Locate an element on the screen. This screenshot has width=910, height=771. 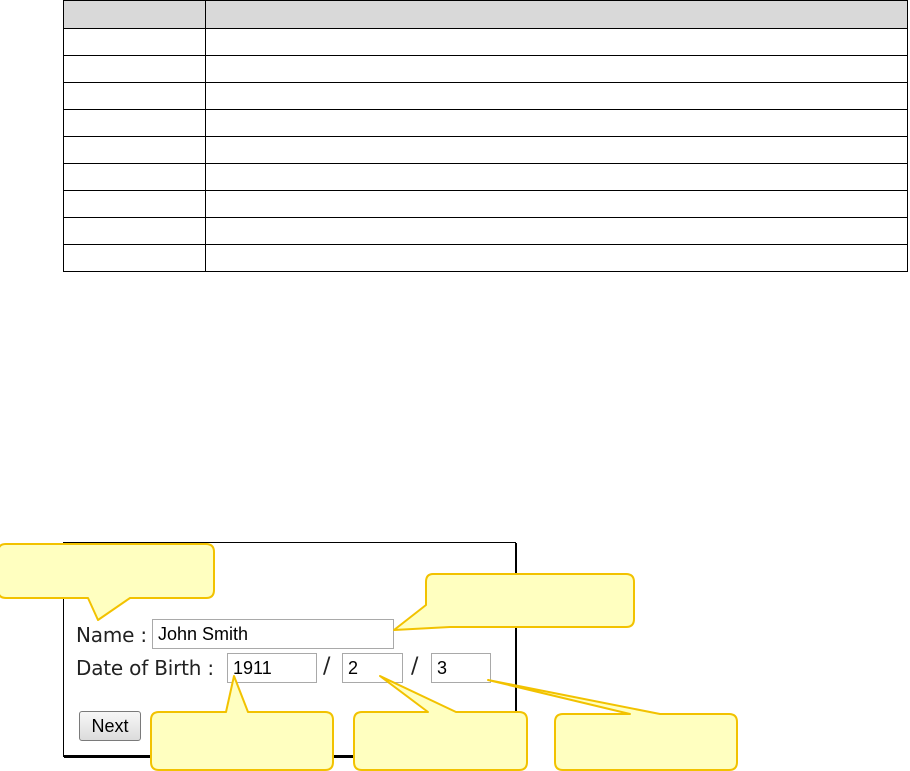
name-input is located at coordinates (273, 634).